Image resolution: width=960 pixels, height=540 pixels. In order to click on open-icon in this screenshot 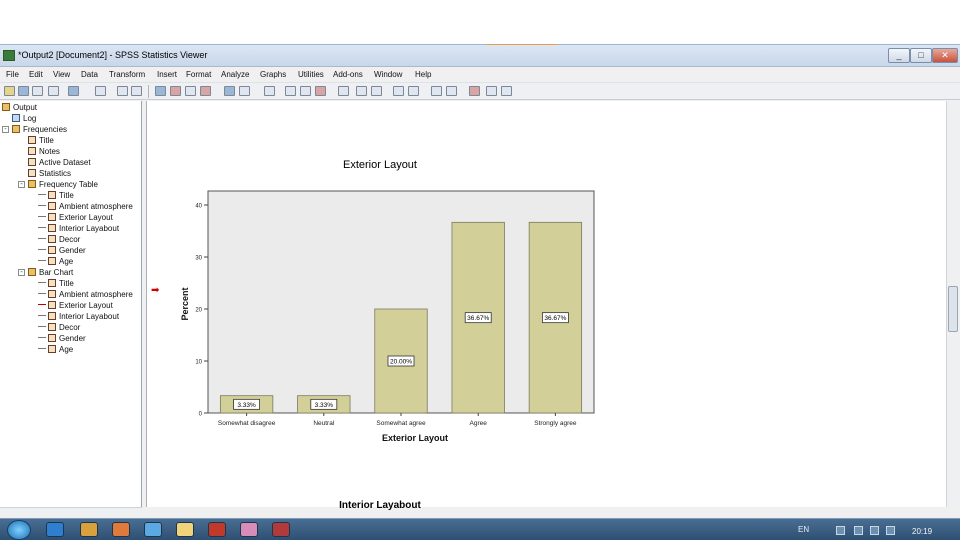, I will do `click(9, 91)`.